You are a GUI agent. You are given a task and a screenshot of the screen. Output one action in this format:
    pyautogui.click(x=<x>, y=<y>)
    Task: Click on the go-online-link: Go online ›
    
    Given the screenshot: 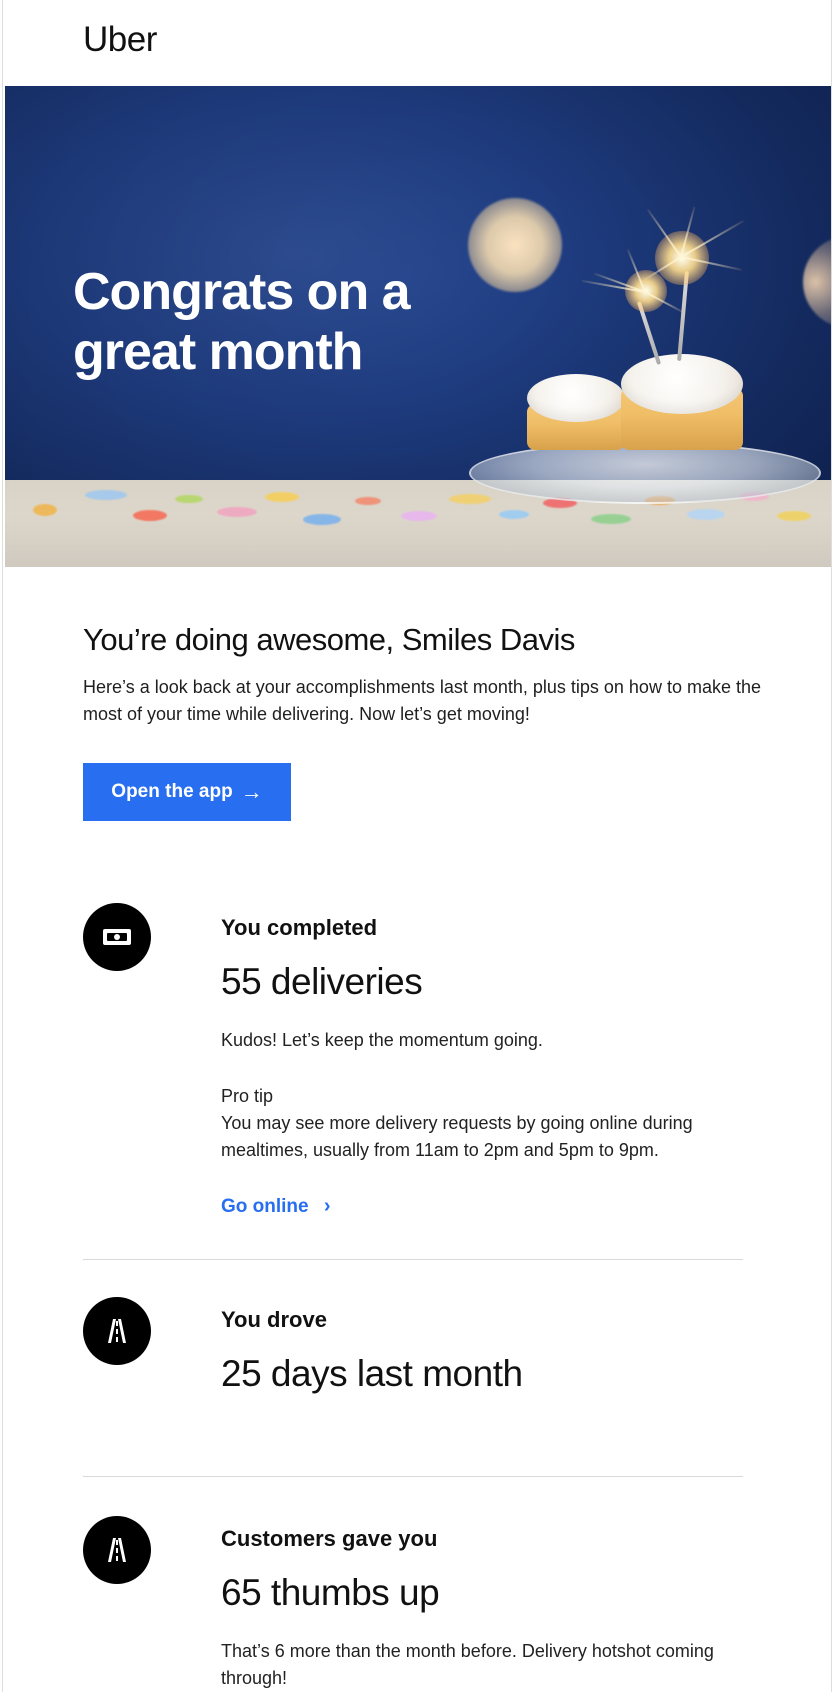 What is the action you would take?
    pyautogui.click(x=276, y=1207)
    